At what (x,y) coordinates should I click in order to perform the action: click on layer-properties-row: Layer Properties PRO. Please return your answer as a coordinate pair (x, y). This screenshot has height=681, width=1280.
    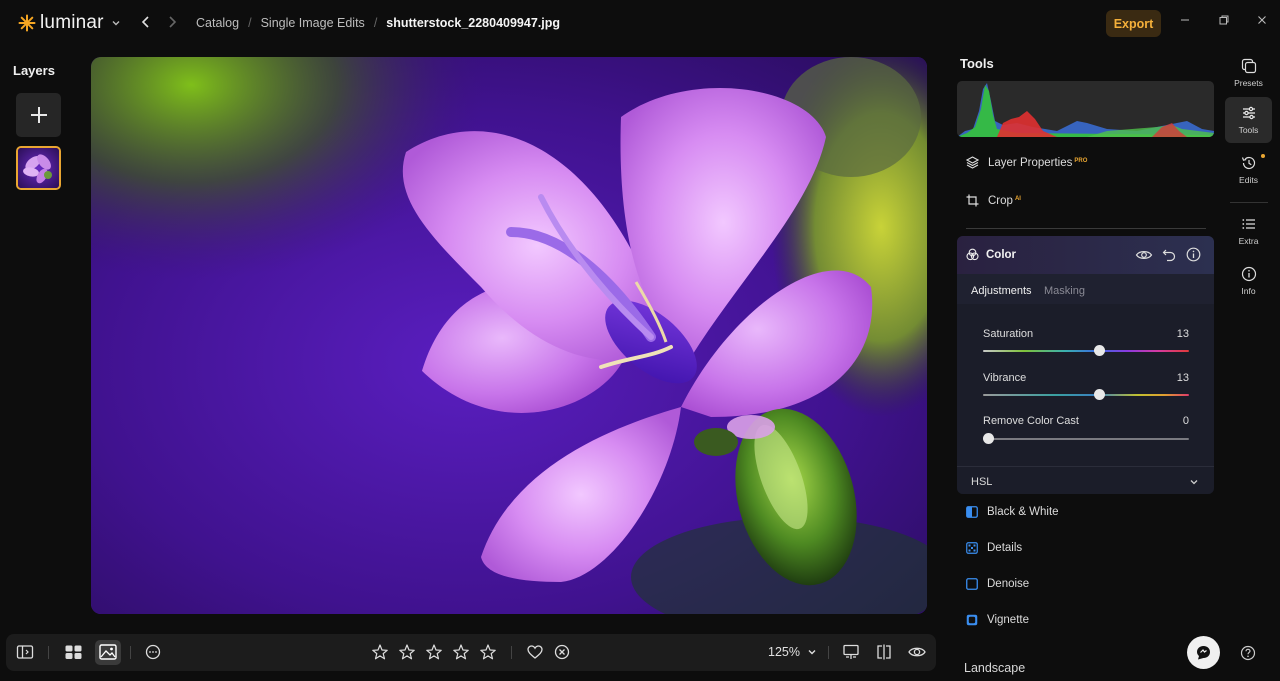
    Looking at the image, I should click on (1026, 162).